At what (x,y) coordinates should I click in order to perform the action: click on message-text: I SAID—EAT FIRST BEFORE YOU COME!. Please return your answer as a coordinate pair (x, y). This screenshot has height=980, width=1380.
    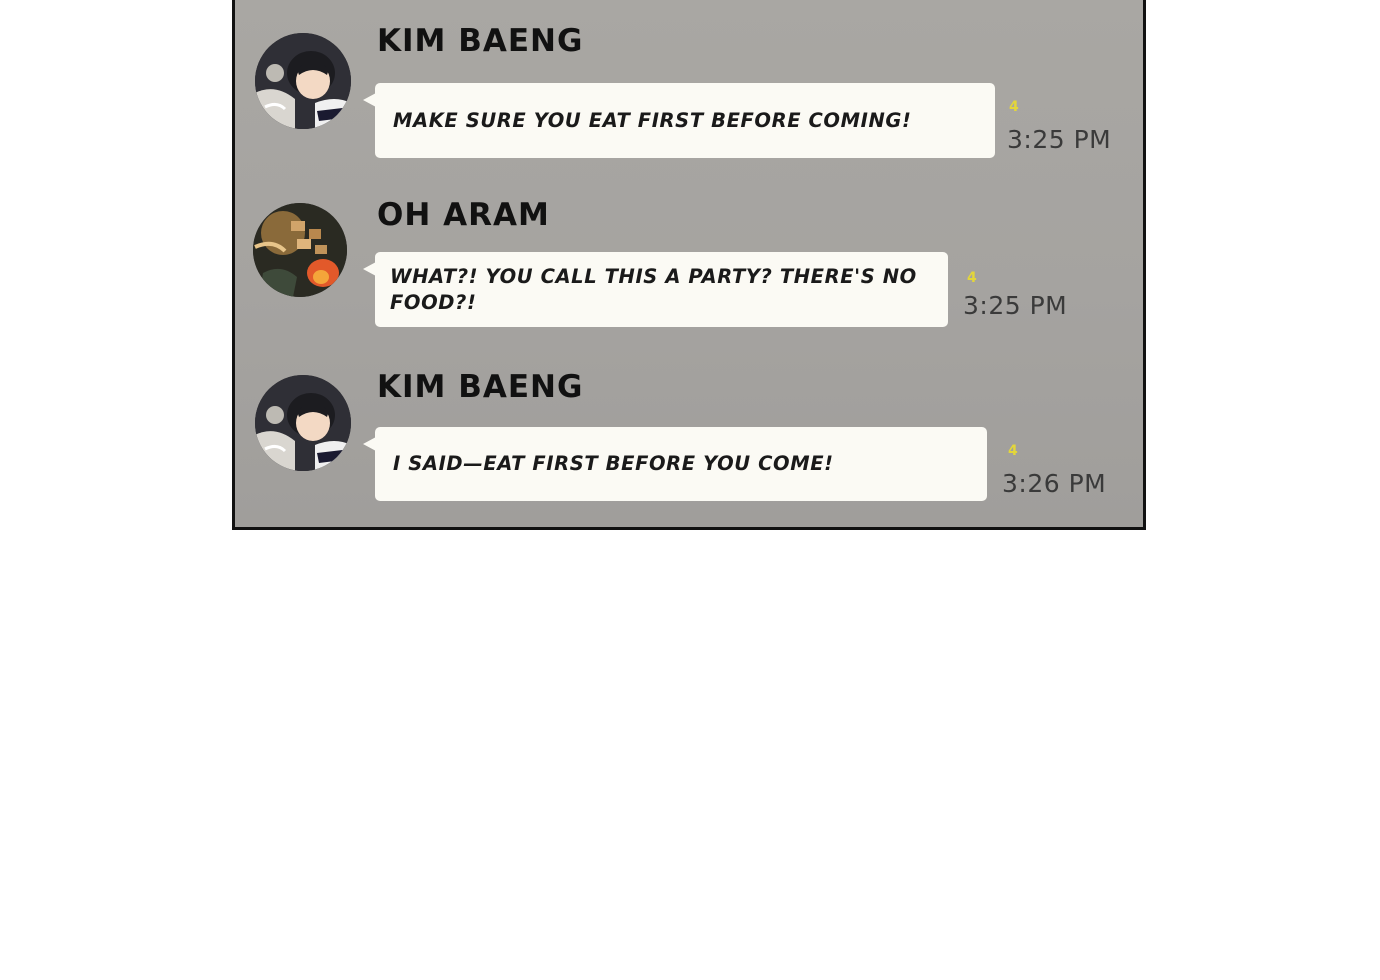
    Looking at the image, I should click on (613, 463).